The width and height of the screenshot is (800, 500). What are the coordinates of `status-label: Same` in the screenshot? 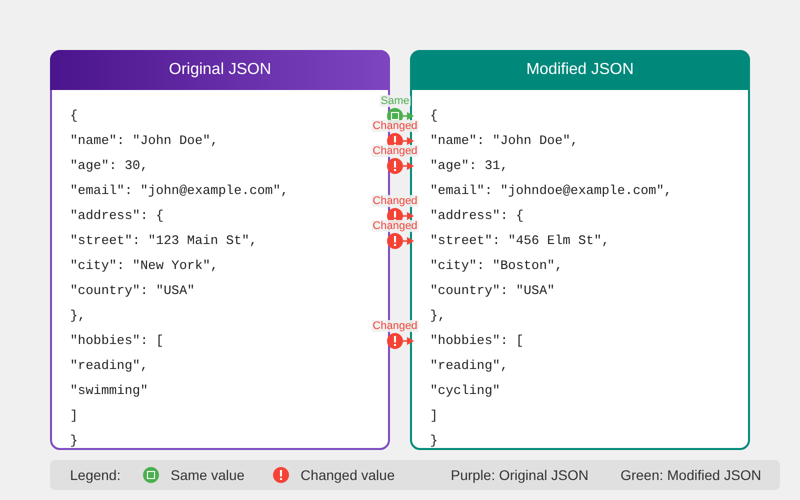 It's located at (395, 100).